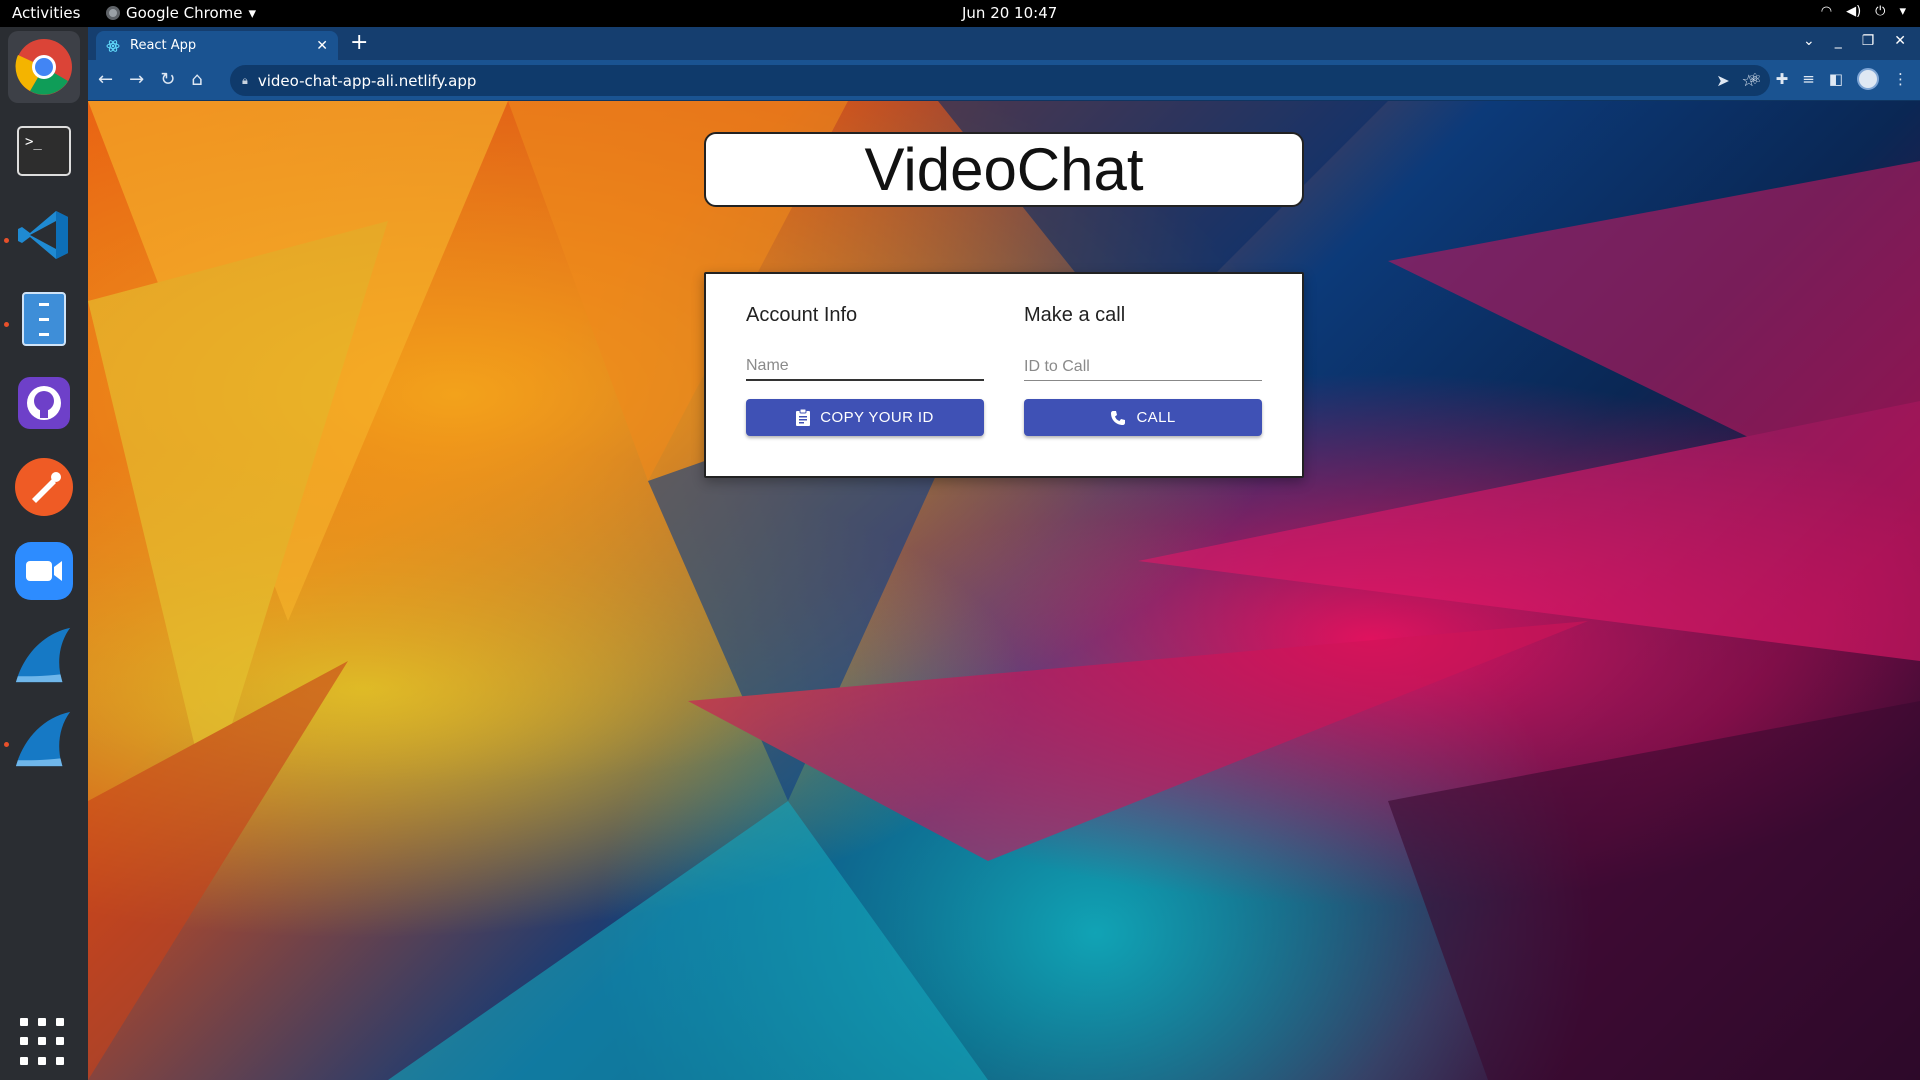 The height and width of the screenshot is (1080, 1920). I want to click on activities-button: Activities, so click(46, 13).